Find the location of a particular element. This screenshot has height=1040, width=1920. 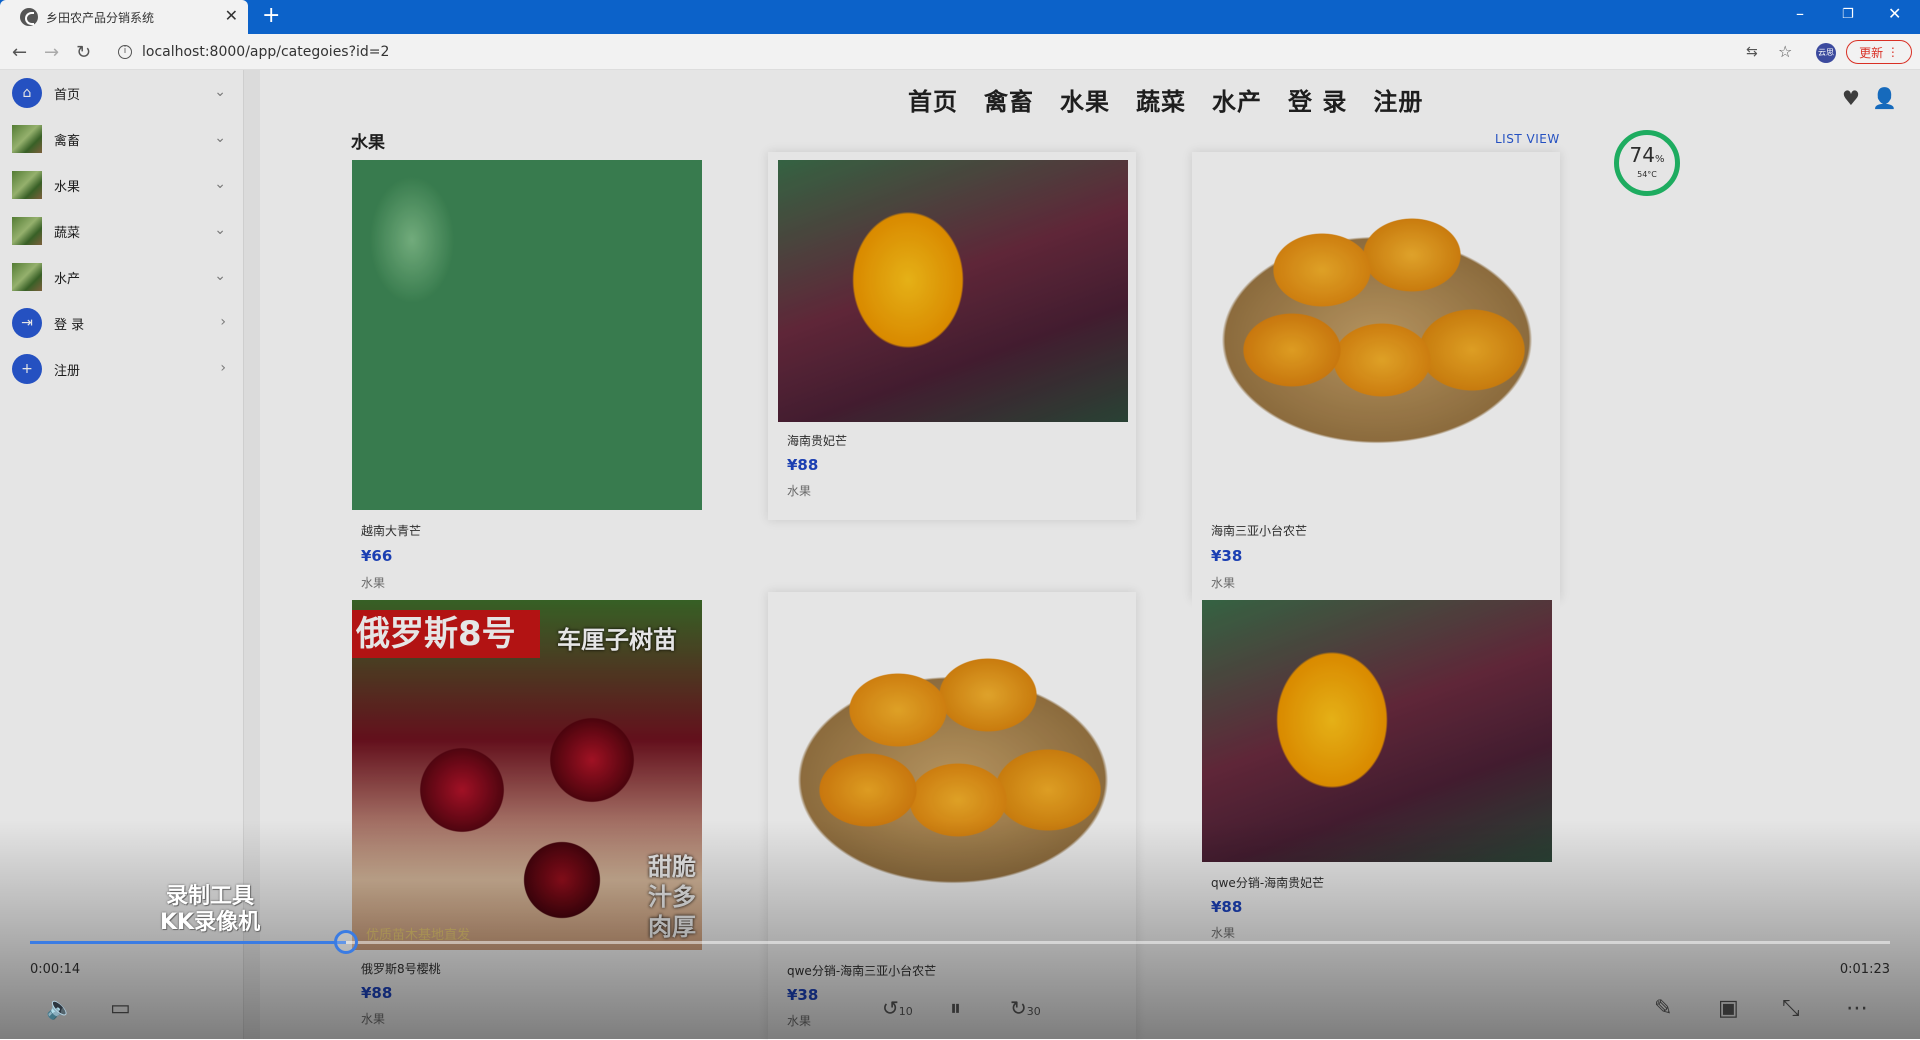

heart-icon: ♥ is located at coordinates (1851, 98).